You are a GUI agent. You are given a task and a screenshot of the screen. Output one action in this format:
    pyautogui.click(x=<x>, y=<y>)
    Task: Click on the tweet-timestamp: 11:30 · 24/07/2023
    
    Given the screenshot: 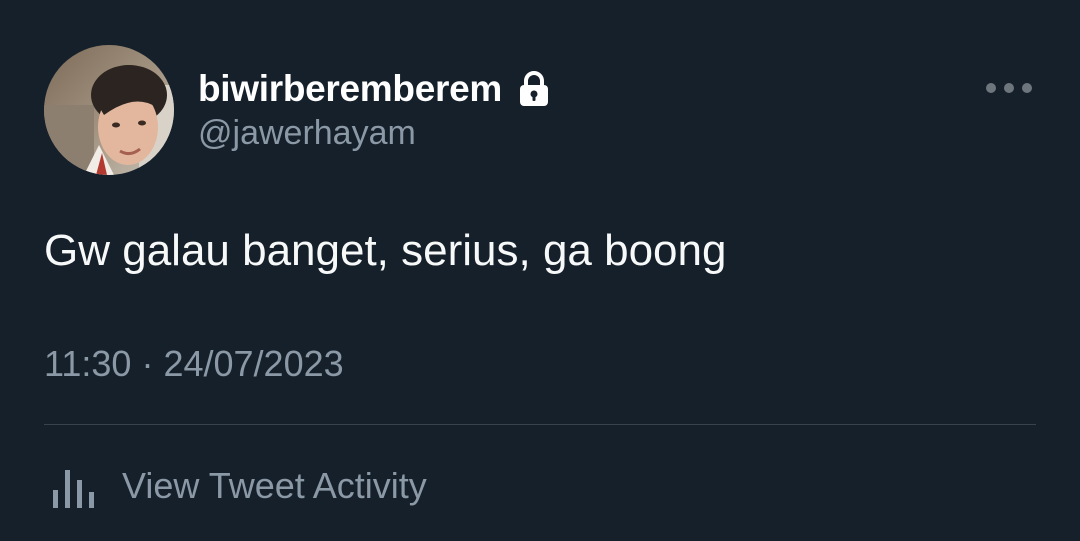 What is the action you would take?
    pyautogui.click(x=194, y=364)
    